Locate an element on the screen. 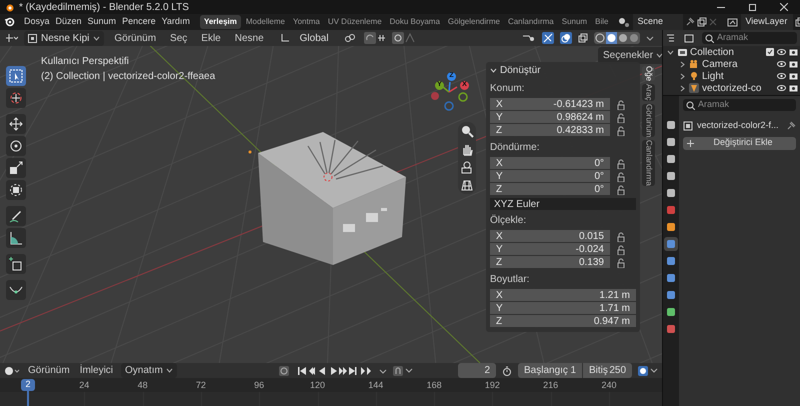  menu-item: Nesne is located at coordinates (249, 38).